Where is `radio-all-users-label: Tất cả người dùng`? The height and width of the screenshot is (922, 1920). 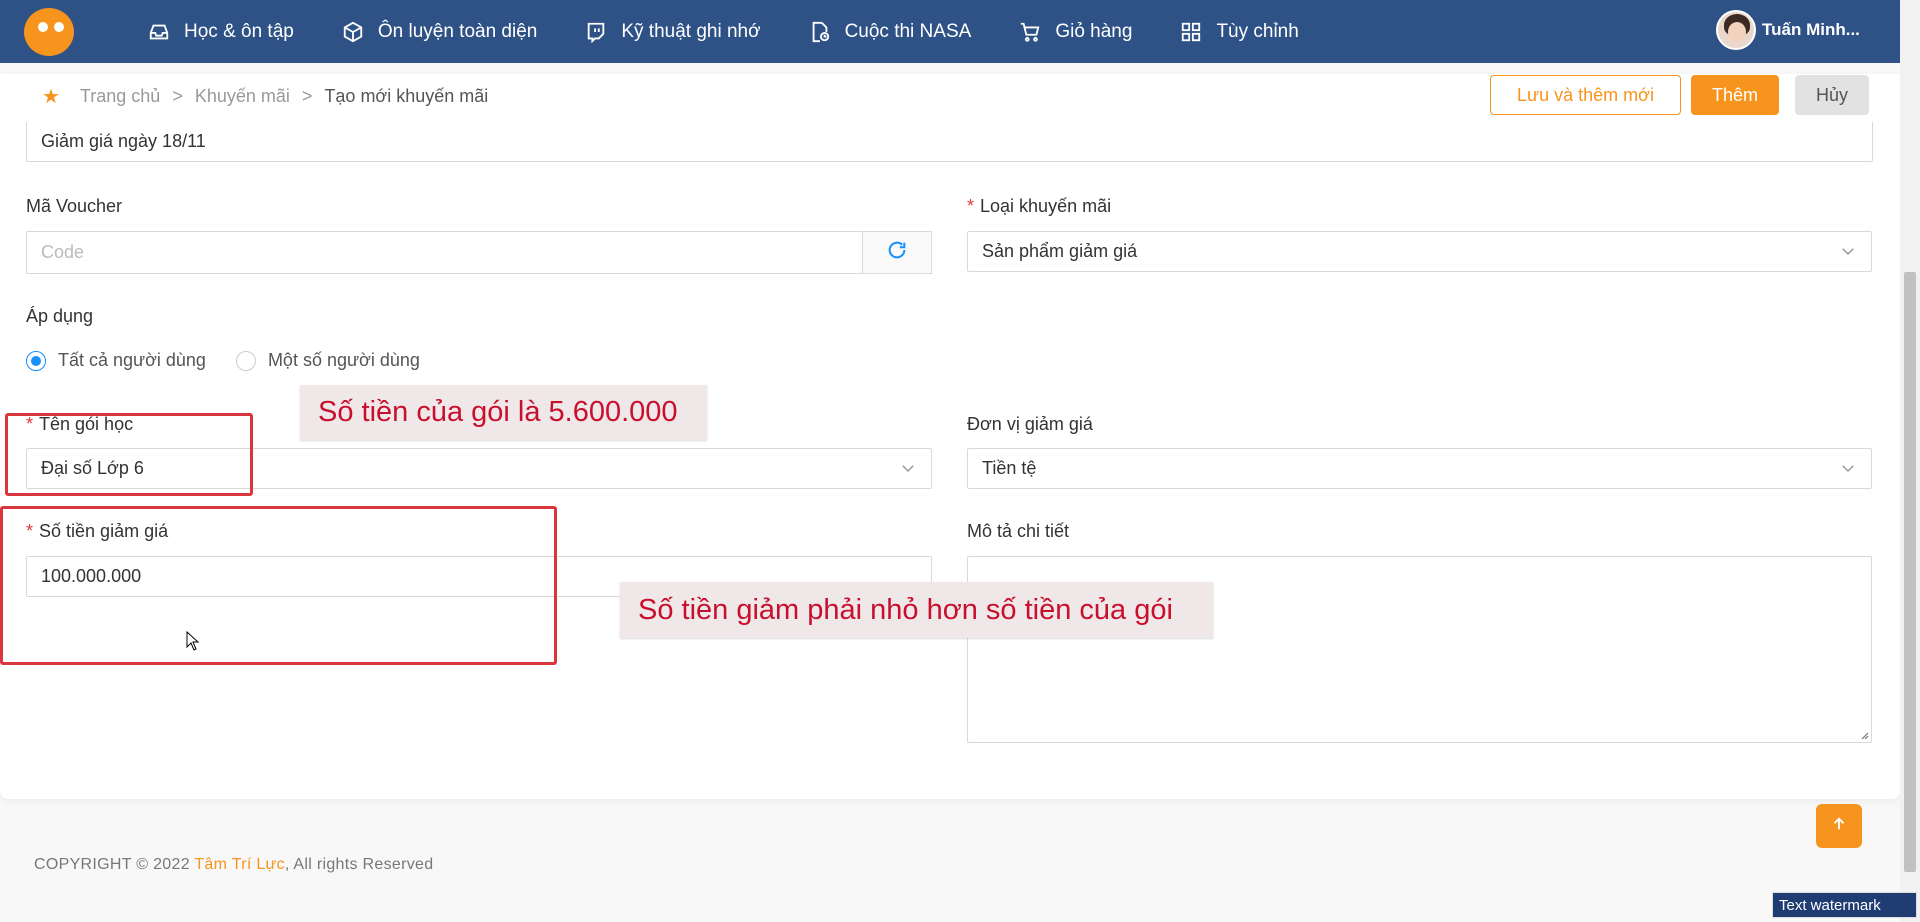 radio-all-users-label: Tất cả người dùng is located at coordinates (132, 360).